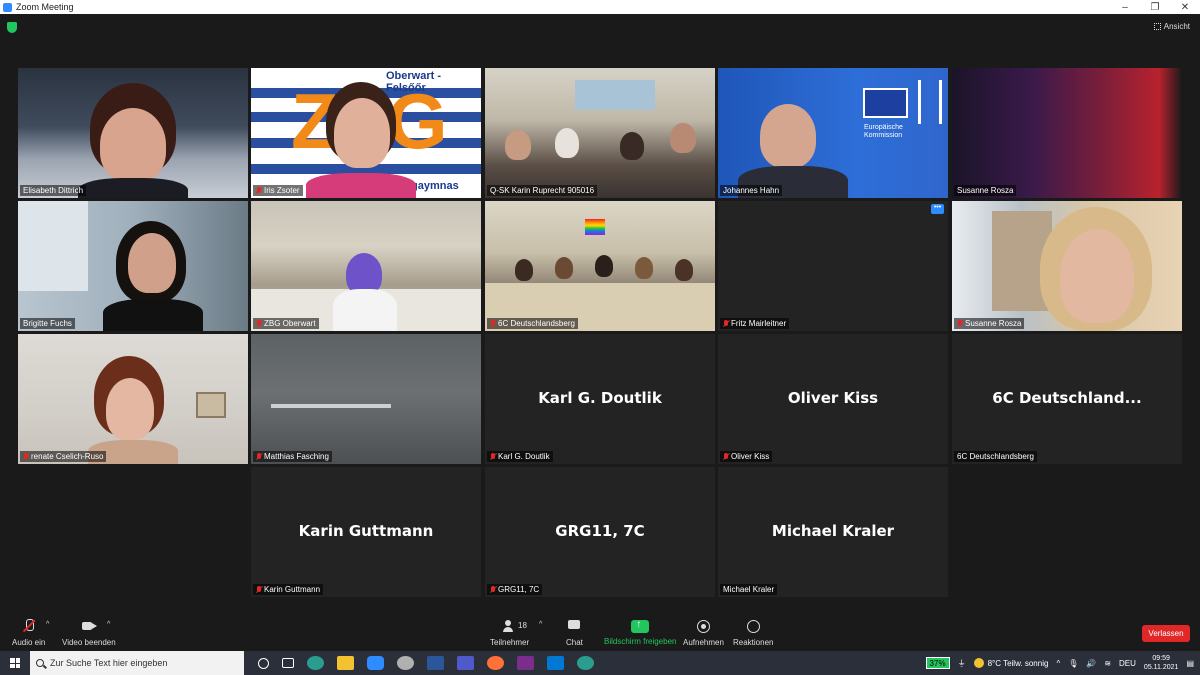 This screenshot has width=1200, height=675. I want to click on outlook-icon, so click(555, 663).